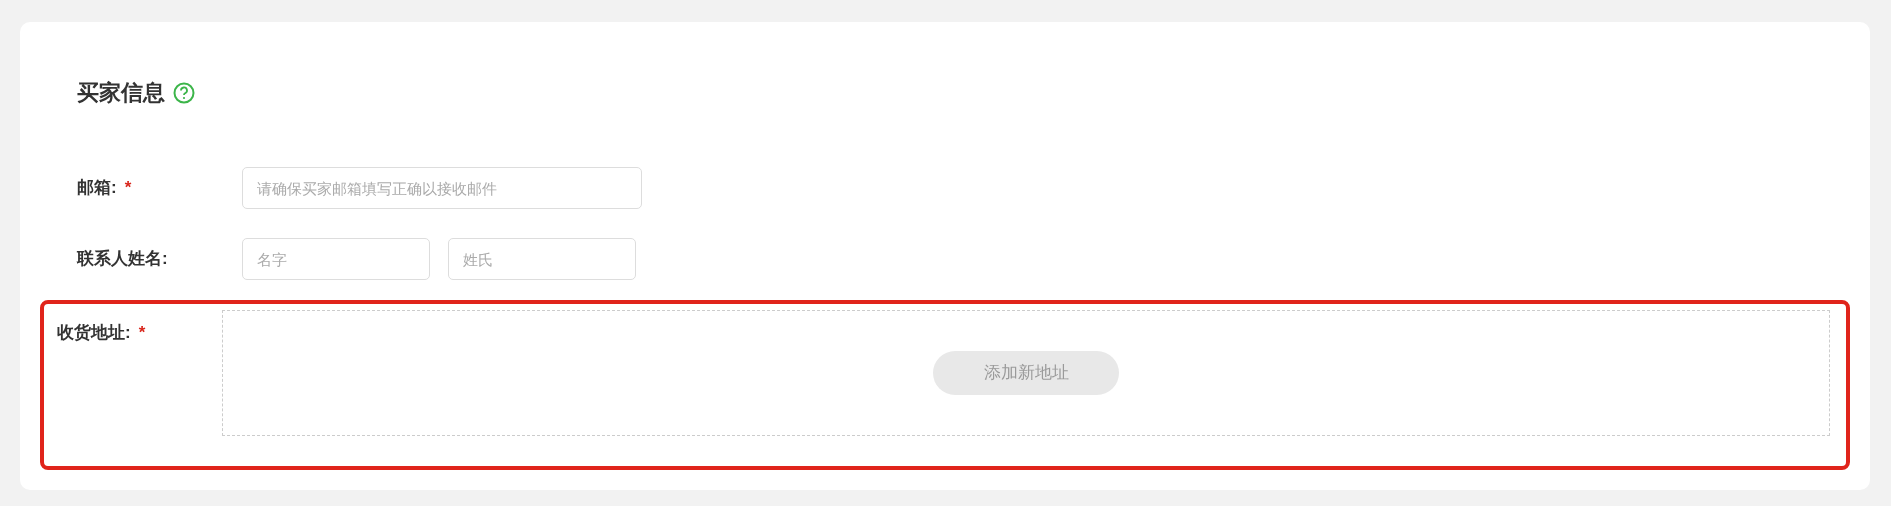 The image size is (1891, 506). Describe the element at coordinates (121, 93) in the screenshot. I see `section-title: 买家信息` at that location.